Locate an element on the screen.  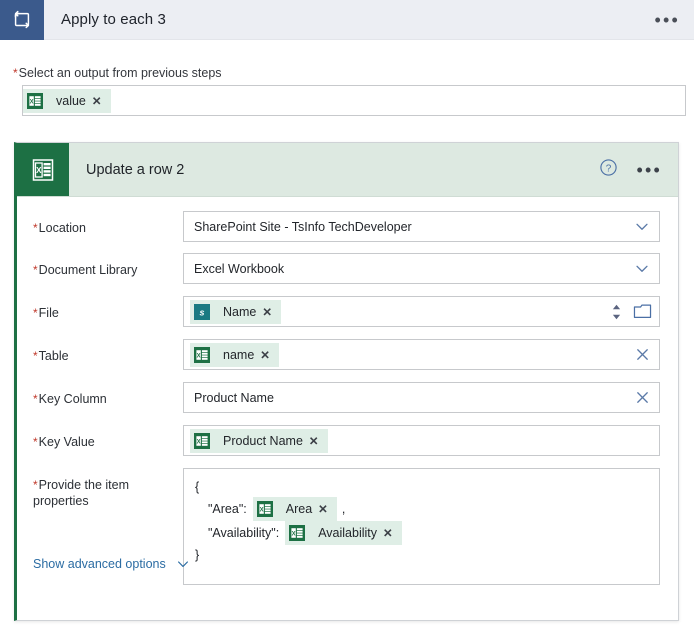
token-chip-availability: X Availability ✕ is located at coordinates (343, 533).